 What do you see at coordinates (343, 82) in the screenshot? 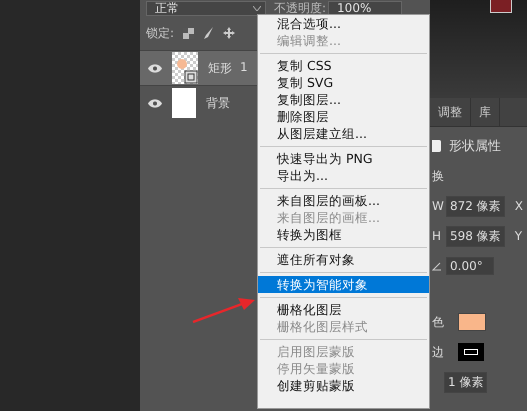
I see `menu-item: 复制 SVG` at bounding box center [343, 82].